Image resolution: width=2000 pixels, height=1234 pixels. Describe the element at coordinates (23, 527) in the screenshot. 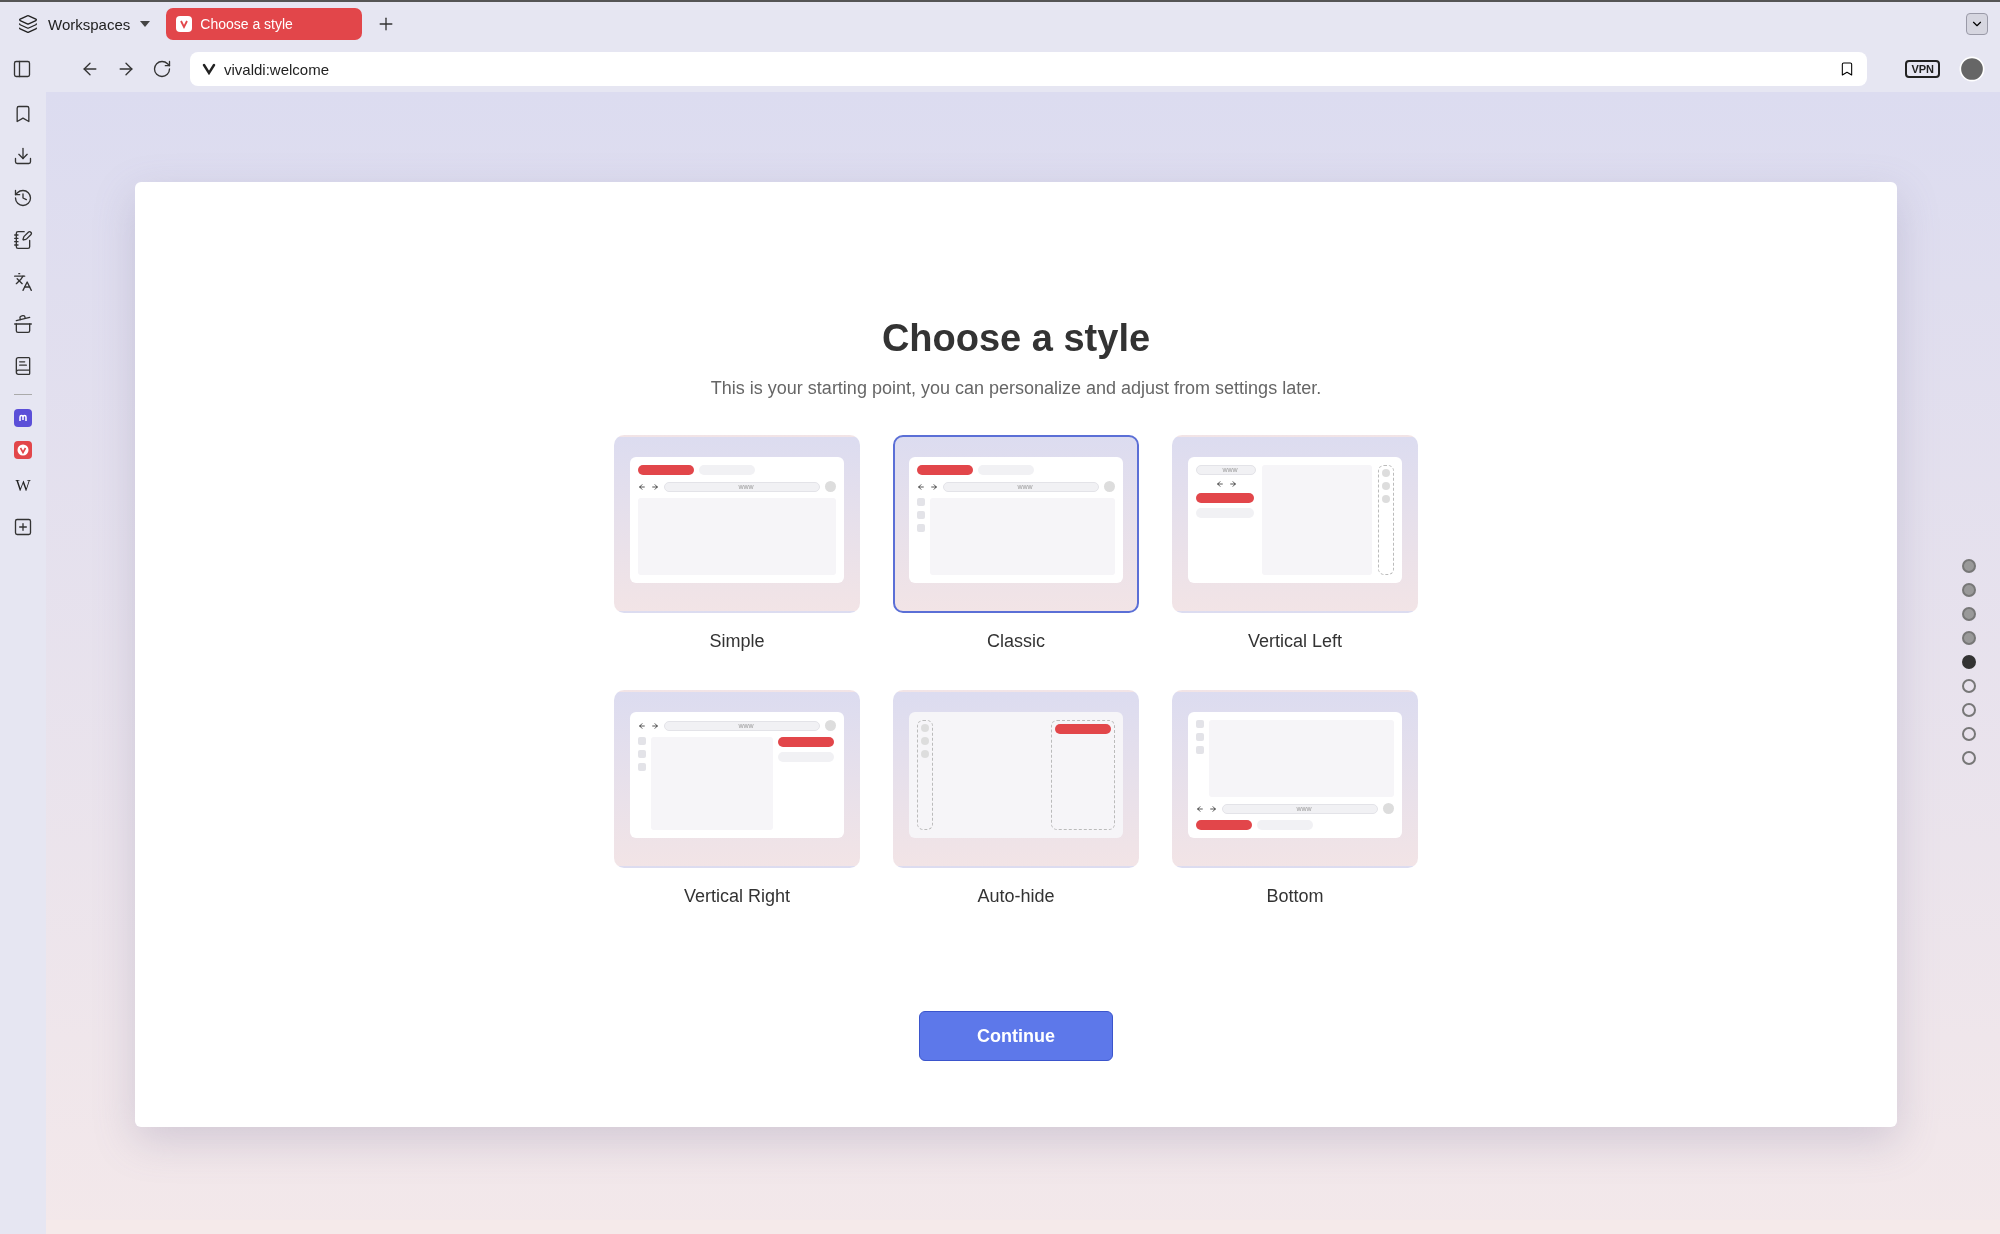

I see `add-panel-icon` at that location.